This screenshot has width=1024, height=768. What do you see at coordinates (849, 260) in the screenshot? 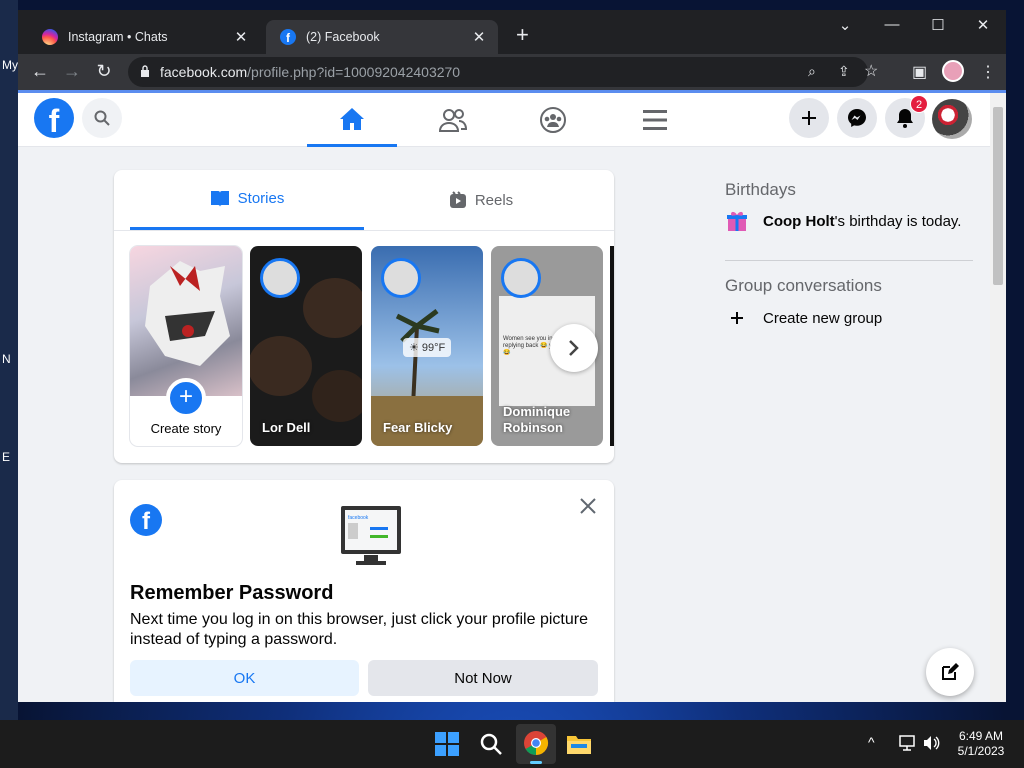
I see `rail-divider` at bounding box center [849, 260].